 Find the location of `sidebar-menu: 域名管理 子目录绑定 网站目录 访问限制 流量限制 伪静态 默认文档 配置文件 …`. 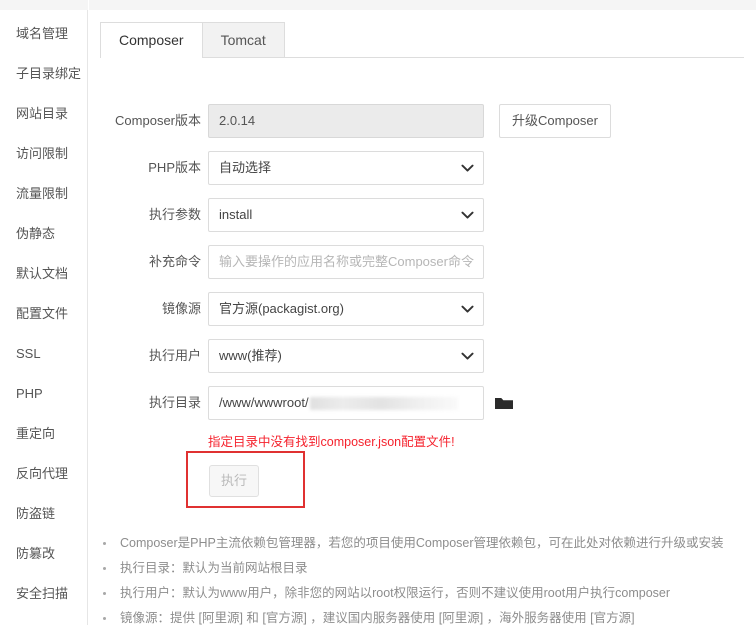

sidebar-menu: 域名管理 子目录绑定 网站目录 访问限制 流量限制 伪静态 默认文档 配置文件 … is located at coordinates (44, 314).